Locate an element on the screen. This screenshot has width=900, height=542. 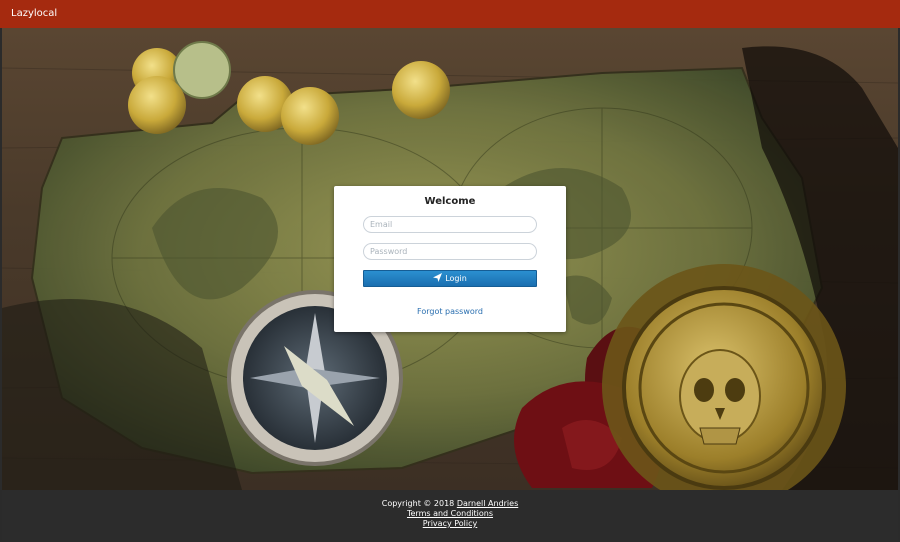
paper-plane-icon is located at coordinates (438, 277).